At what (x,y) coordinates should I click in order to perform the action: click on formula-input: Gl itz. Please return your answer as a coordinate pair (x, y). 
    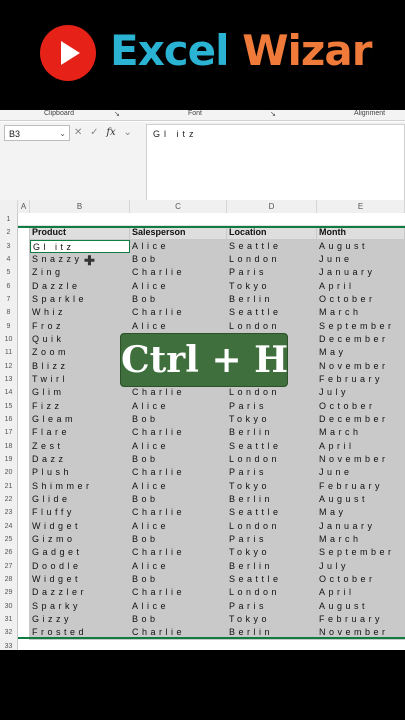
    Looking at the image, I should click on (275, 165).